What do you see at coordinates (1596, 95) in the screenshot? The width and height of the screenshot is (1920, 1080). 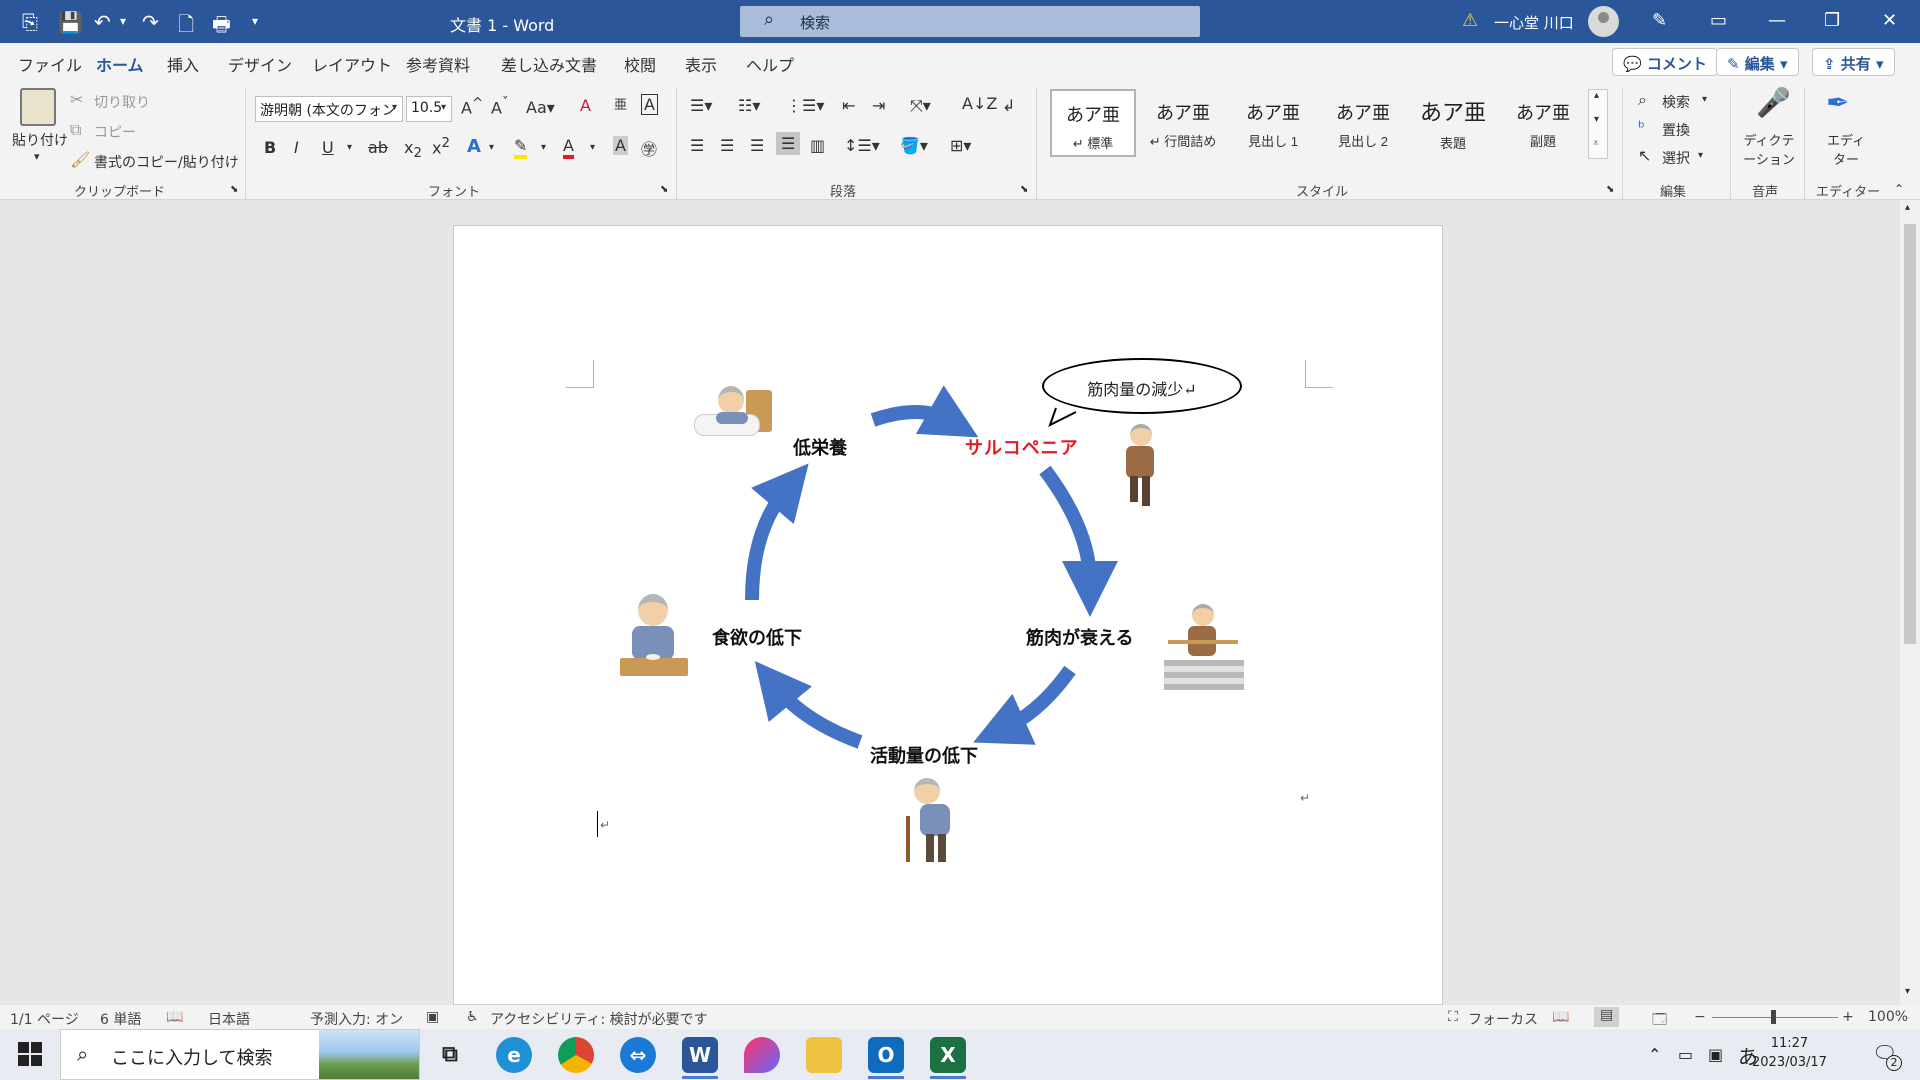 I see `chevron-up-icon: ▴` at bounding box center [1596, 95].